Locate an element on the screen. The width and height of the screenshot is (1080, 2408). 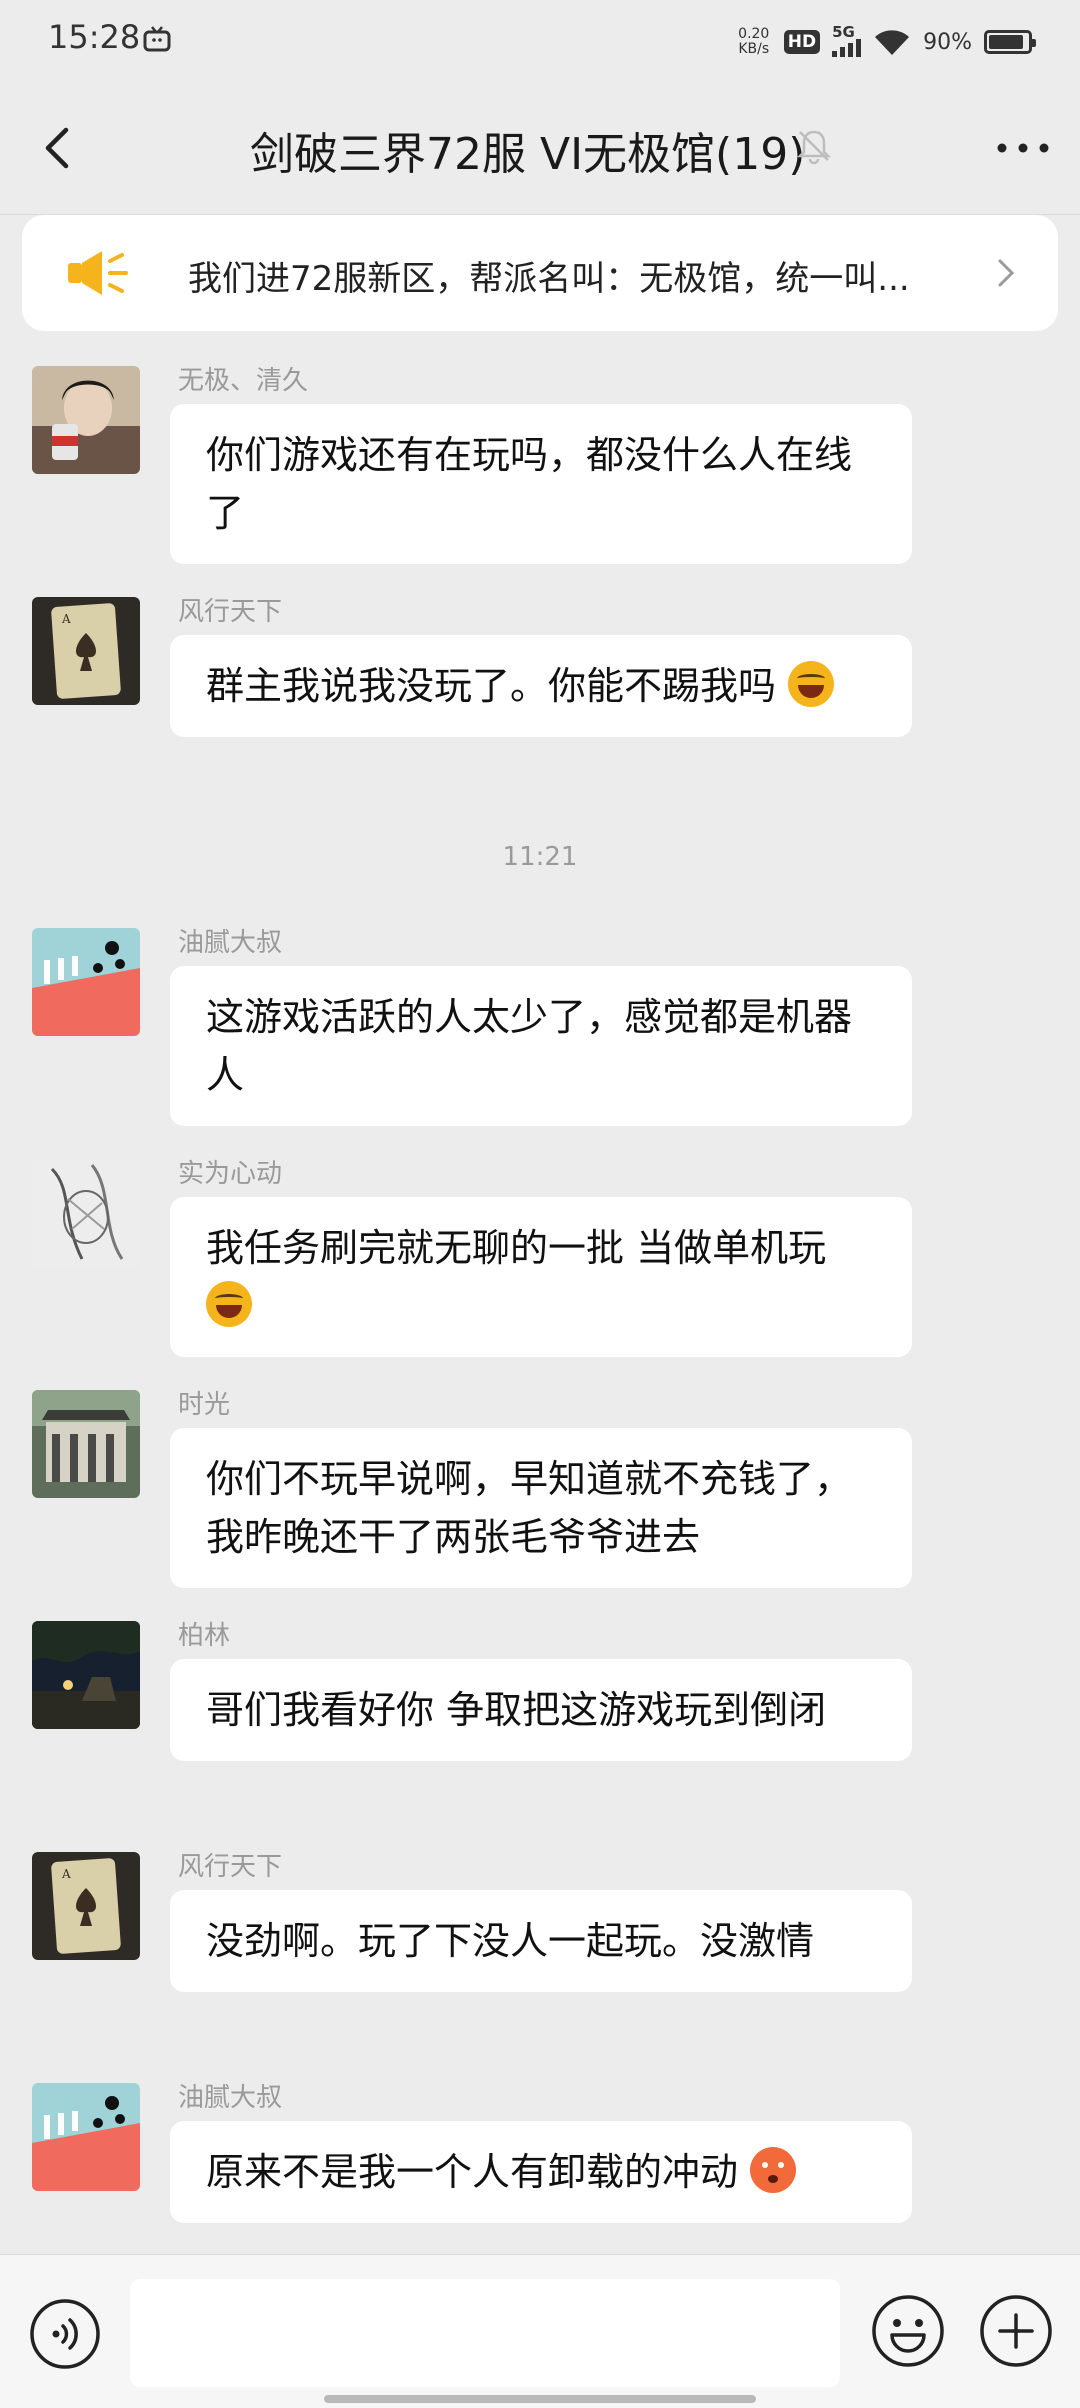
chat-header: 剑破三界72服 VI无极馆(19) is located at coordinates (540, 147).